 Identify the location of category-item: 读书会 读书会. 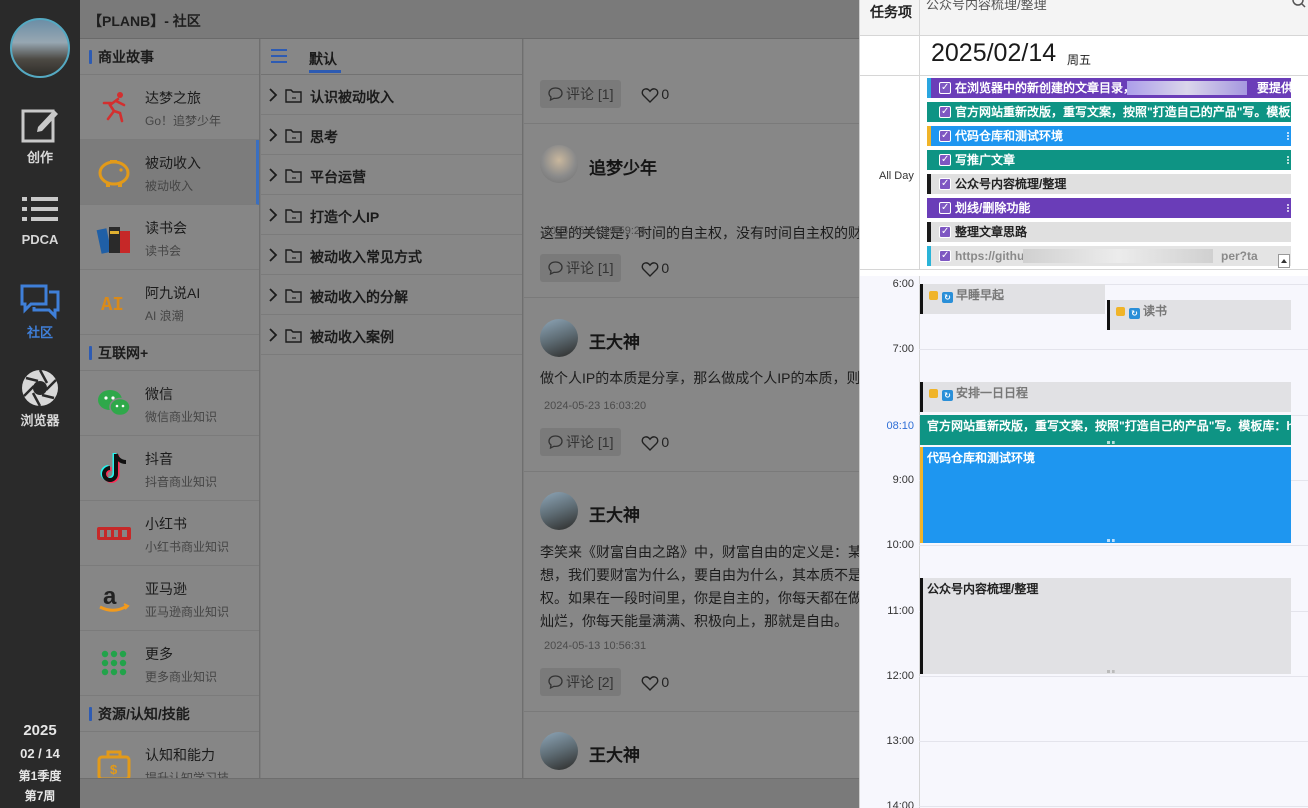
(169, 237).